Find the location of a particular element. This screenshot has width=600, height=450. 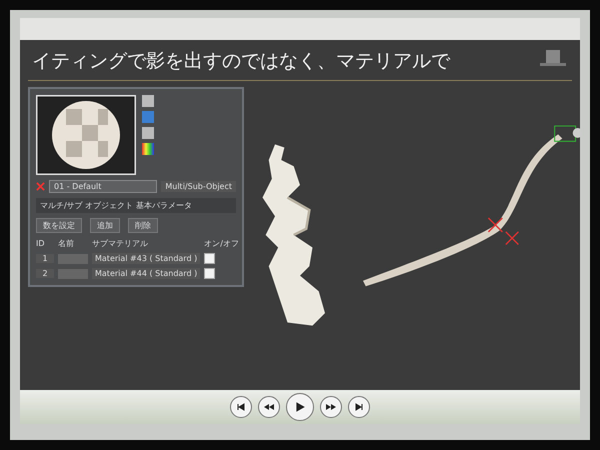

id-cell: 2 is located at coordinates (45, 273).